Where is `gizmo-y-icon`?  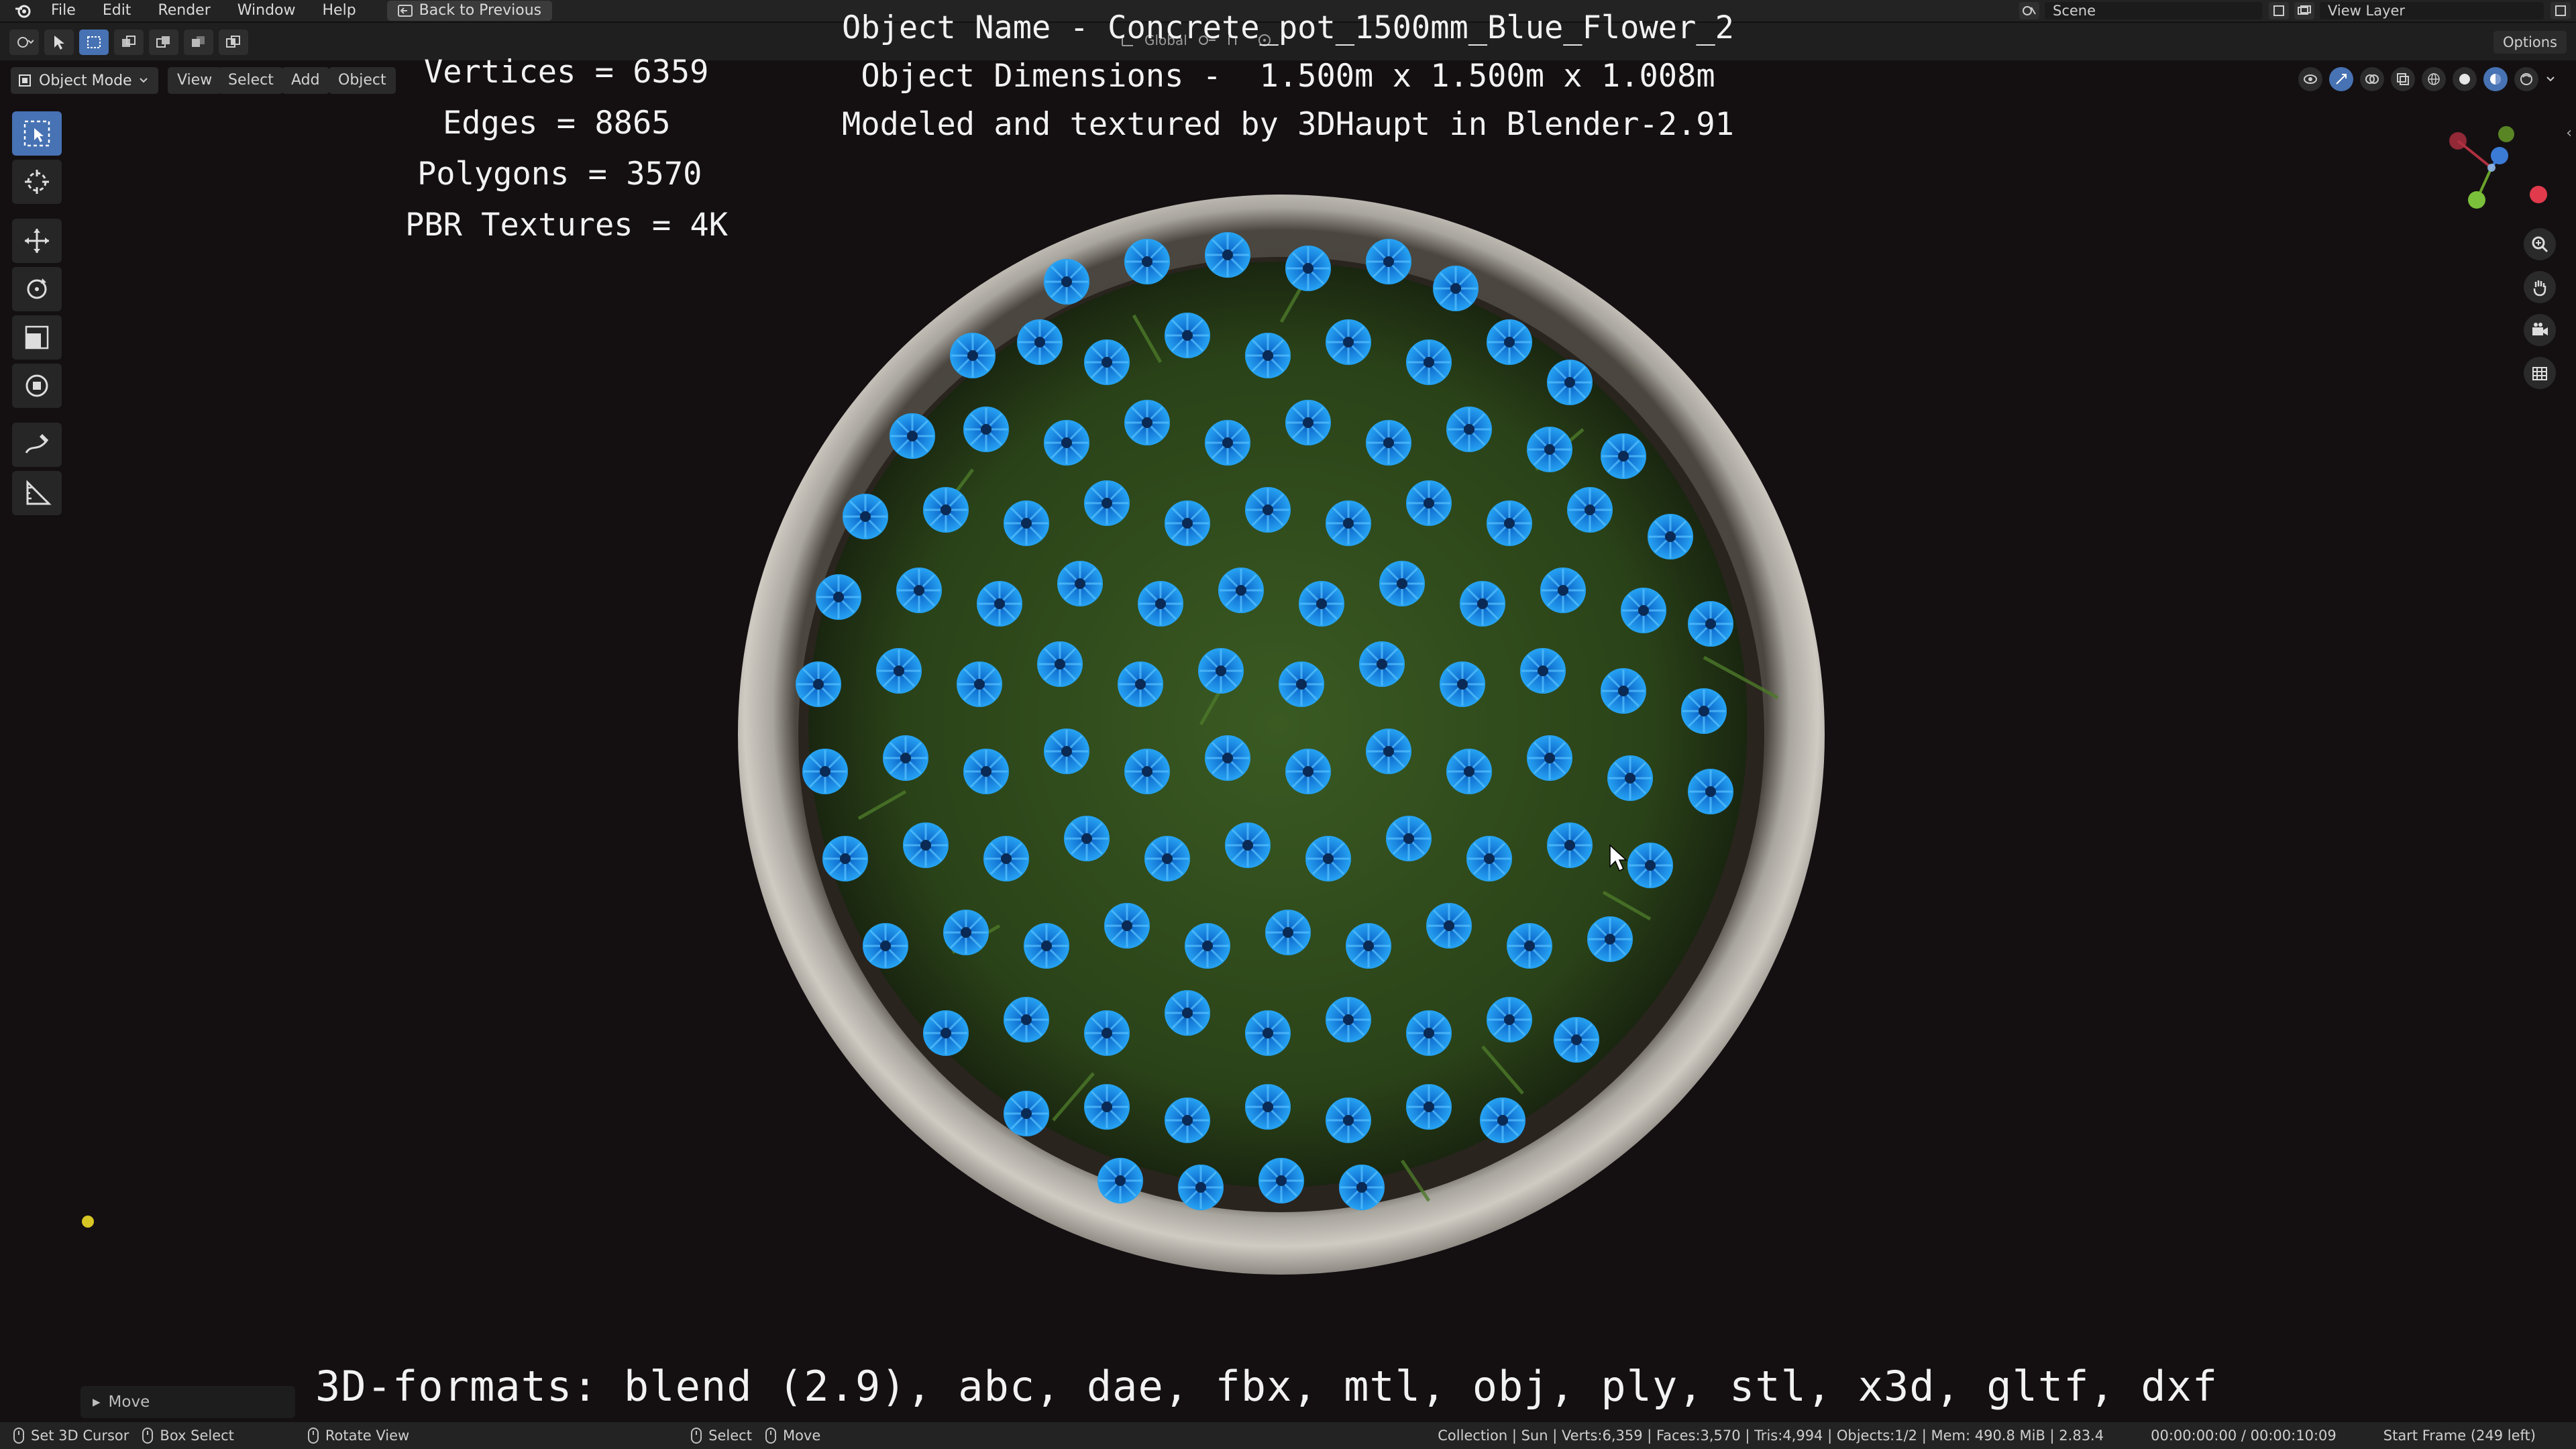
gizmo-y-icon is located at coordinates (2476, 200).